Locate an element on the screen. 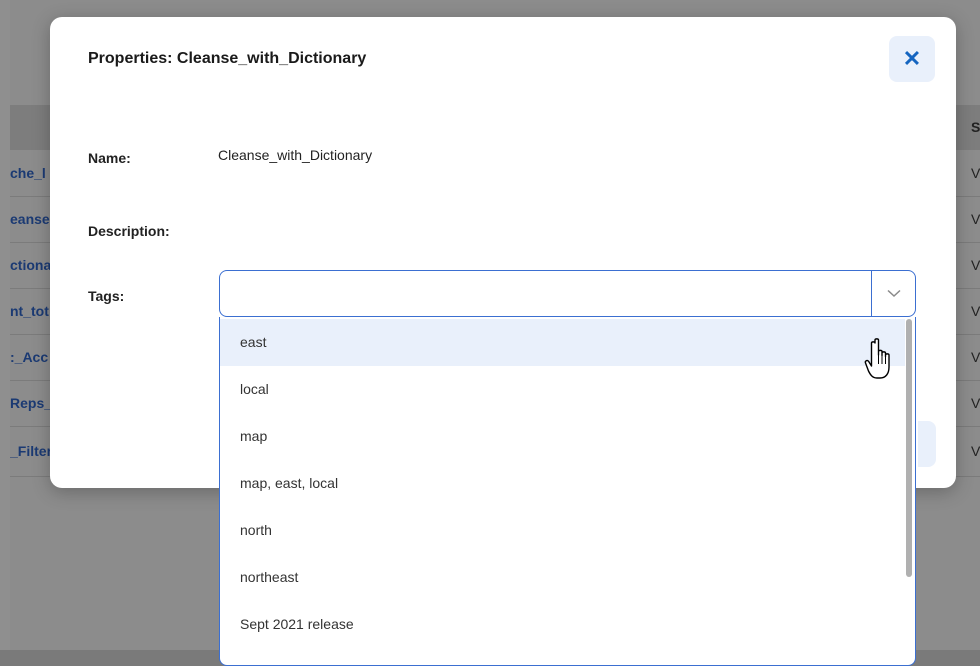 The height and width of the screenshot is (666, 980). name-label: Name: is located at coordinates (109, 158).